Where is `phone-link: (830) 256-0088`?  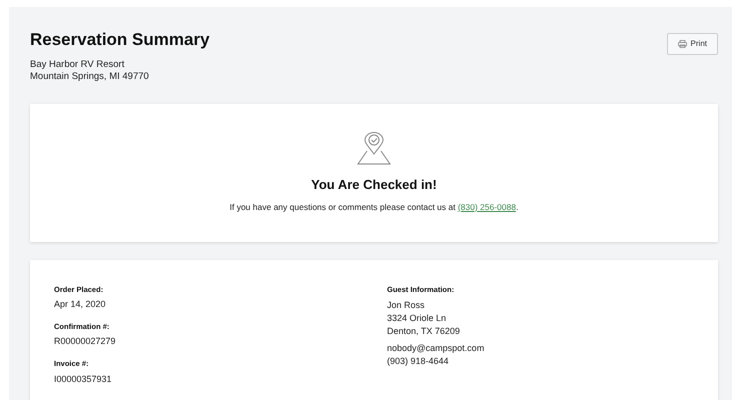
phone-link: (830) 256-0088 is located at coordinates (487, 207).